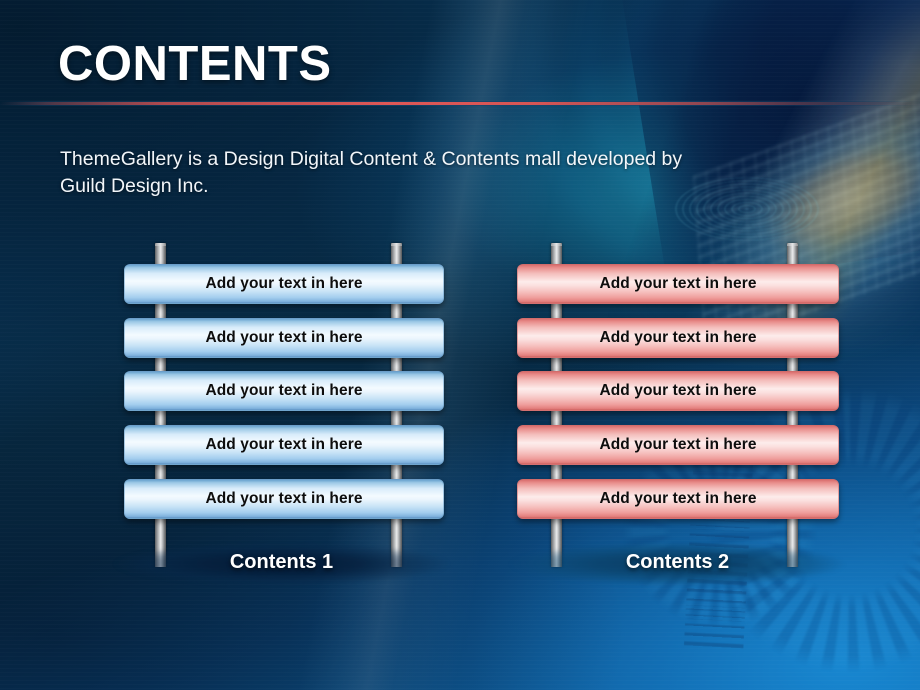 The image size is (920, 690). I want to click on group-label-contents-2: Contents 2, so click(677, 562).